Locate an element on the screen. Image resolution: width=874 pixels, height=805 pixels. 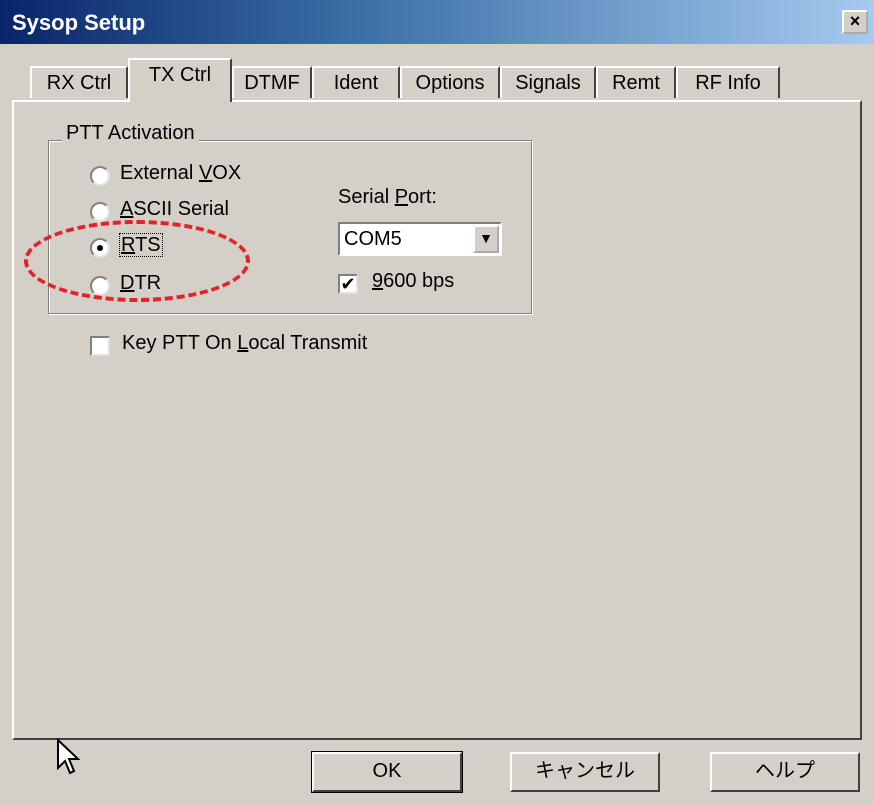
tab-label: DTMF is located at coordinates (272, 83).